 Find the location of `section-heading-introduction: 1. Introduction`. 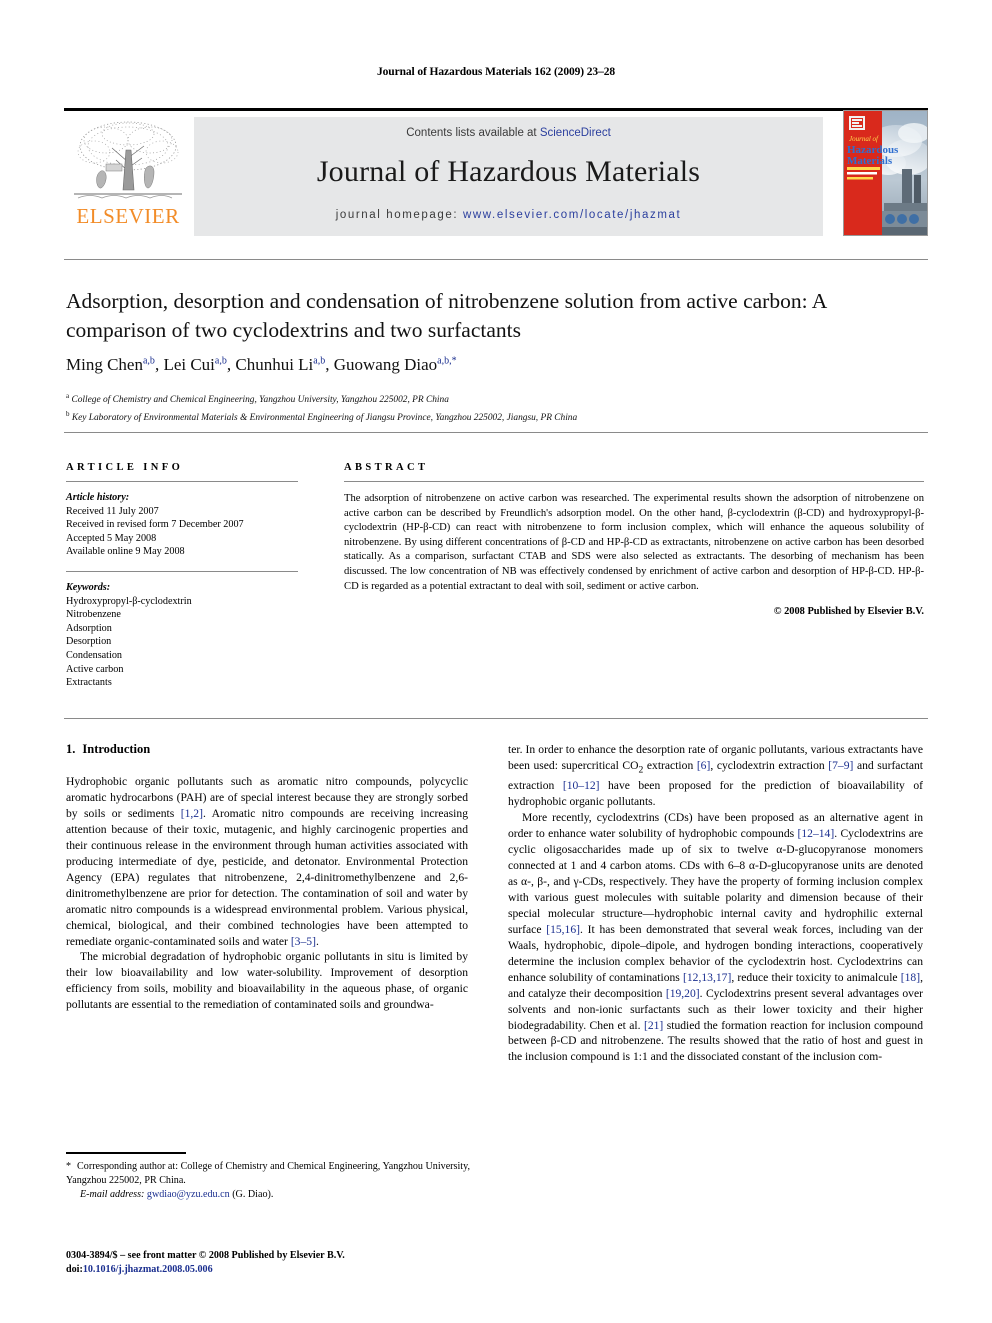

section-heading-introduction: 1. Introduction is located at coordinates (267, 749).